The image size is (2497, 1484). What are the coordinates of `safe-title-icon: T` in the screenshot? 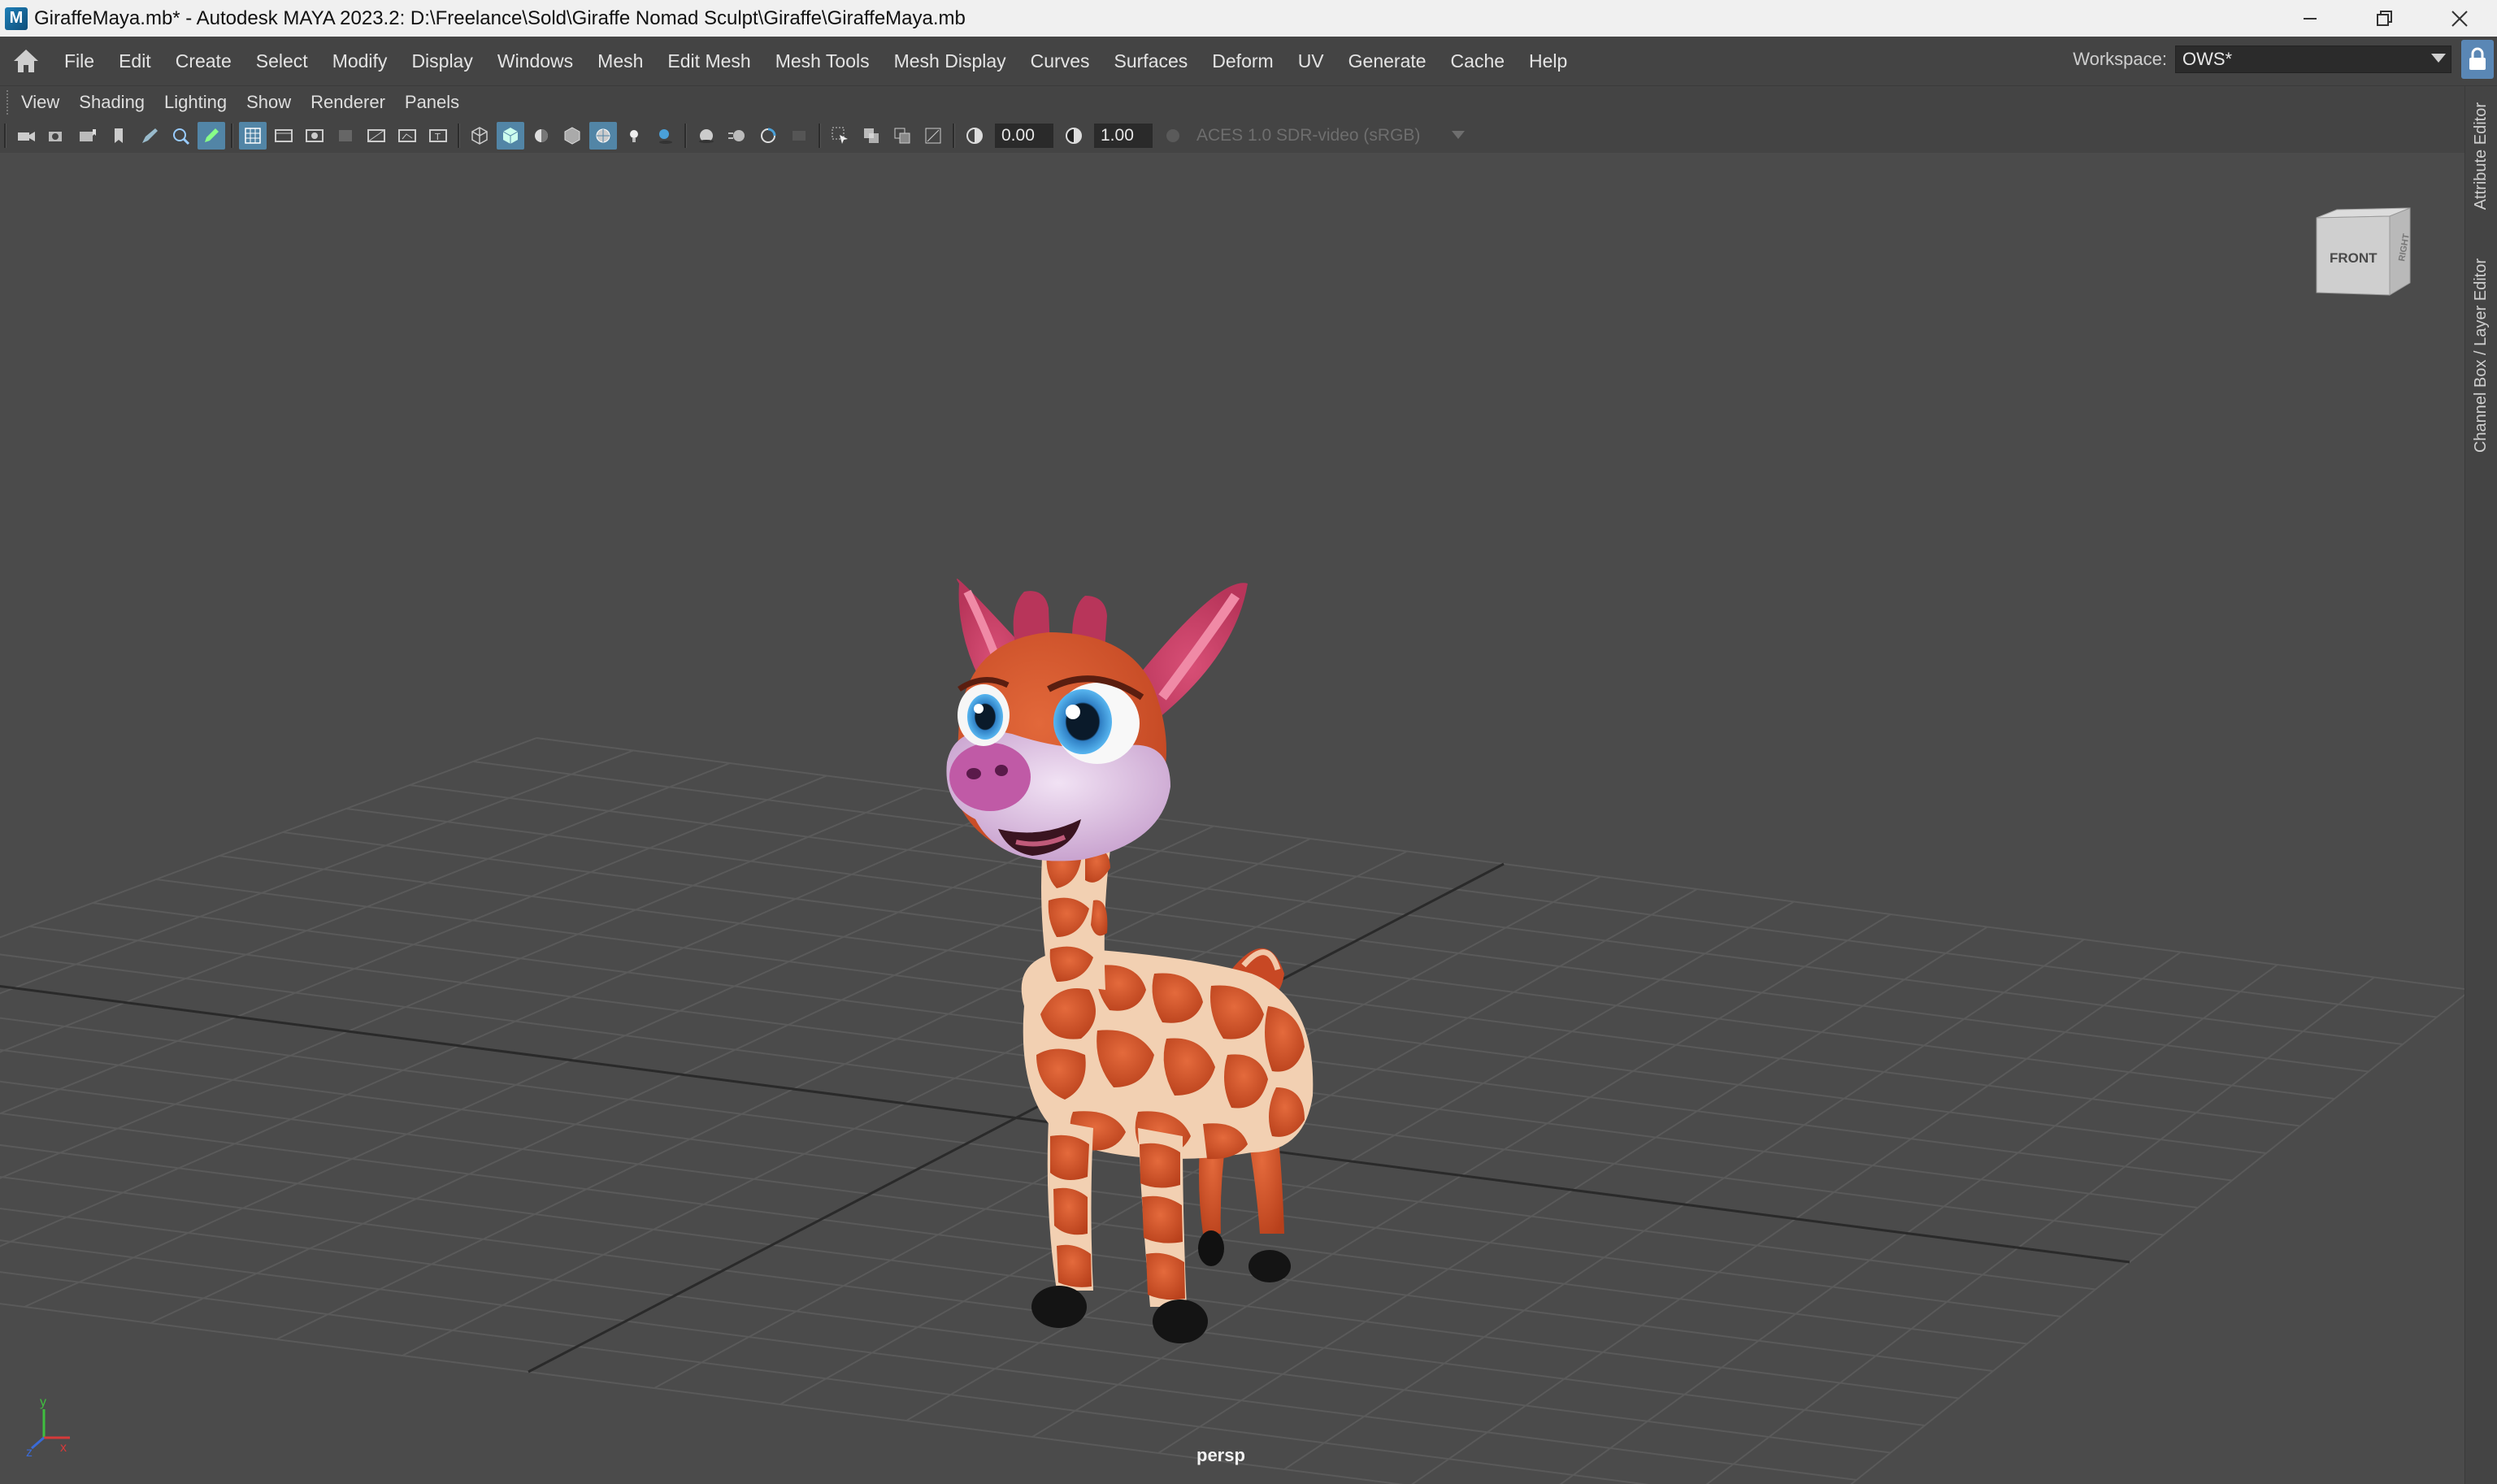 It's located at (438, 136).